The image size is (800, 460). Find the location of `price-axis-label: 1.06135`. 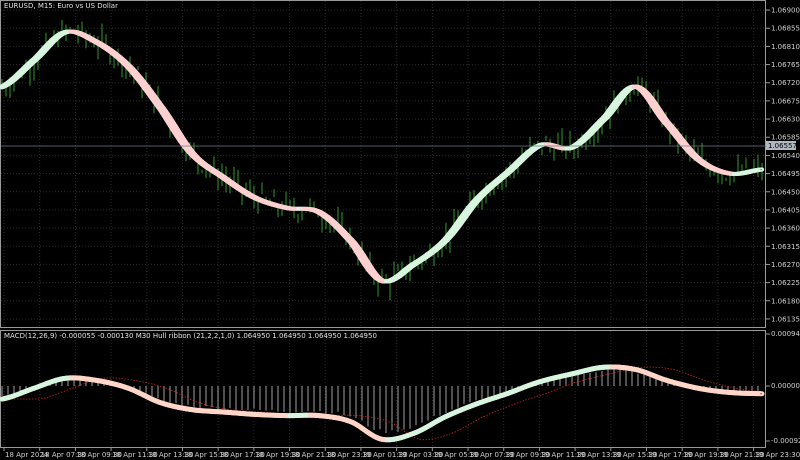

price-axis-label: 1.06135 is located at coordinates (785, 319).